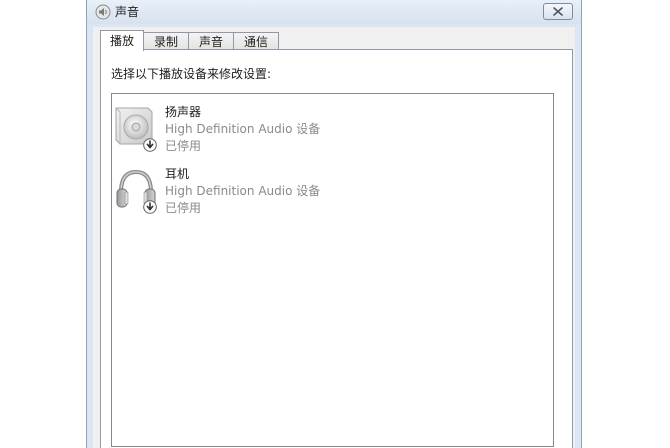 The width and height of the screenshot is (670, 448). I want to click on device-name: 扬声器, so click(183, 112).